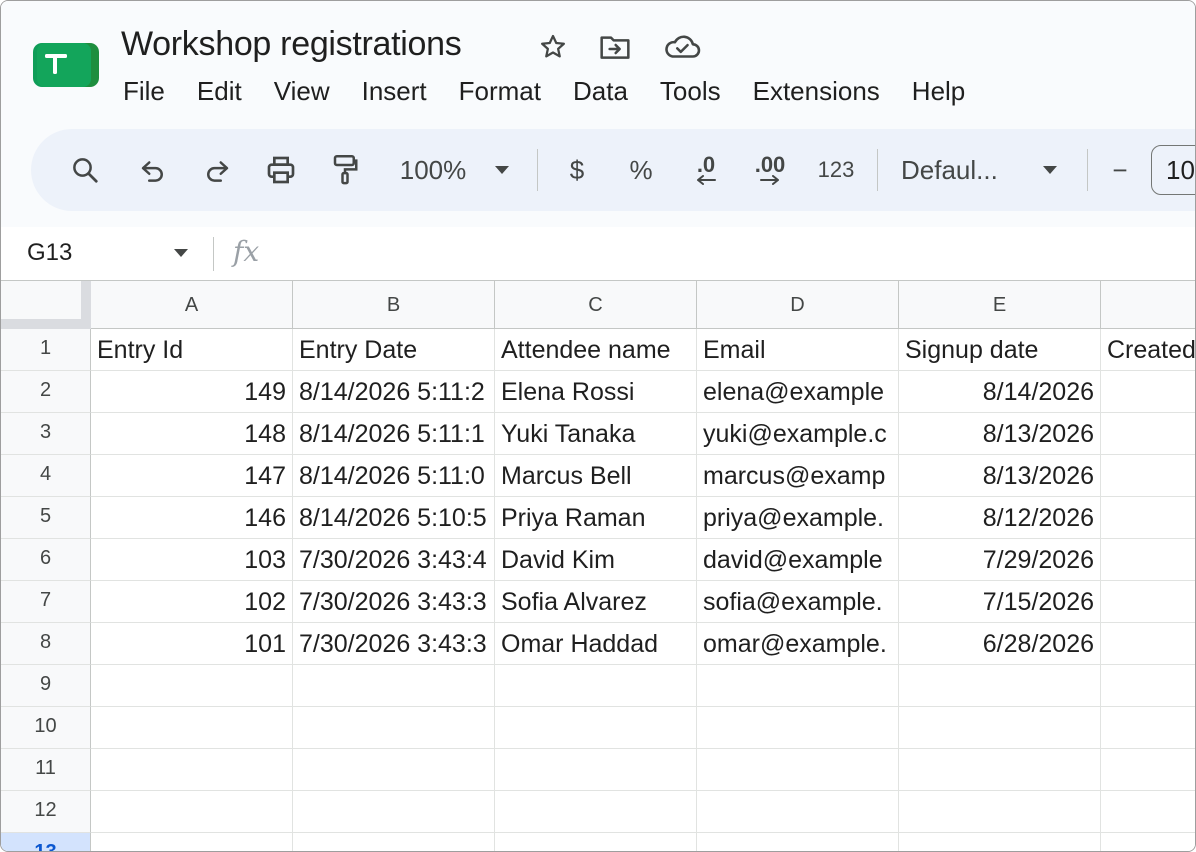  What do you see at coordinates (219, 91) in the screenshot?
I see `menu-edit: Edit` at bounding box center [219, 91].